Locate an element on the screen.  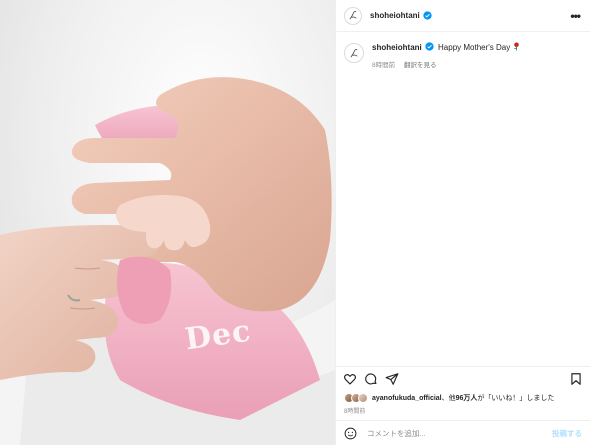
translate-link: 翻訳を見る is located at coordinates (420, 65).